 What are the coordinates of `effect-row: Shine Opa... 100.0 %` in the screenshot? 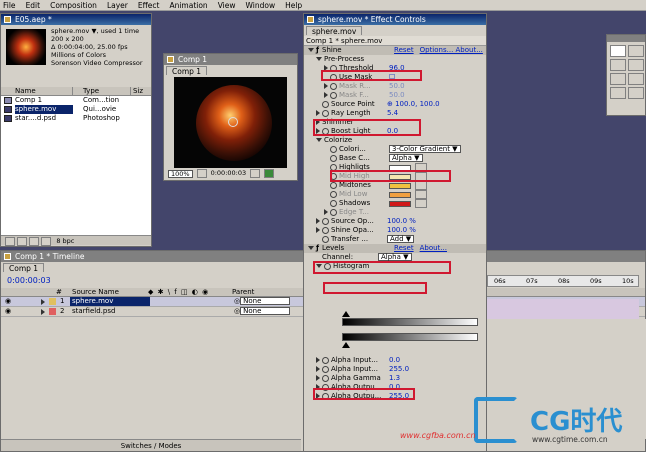 It's located at (395, 230).